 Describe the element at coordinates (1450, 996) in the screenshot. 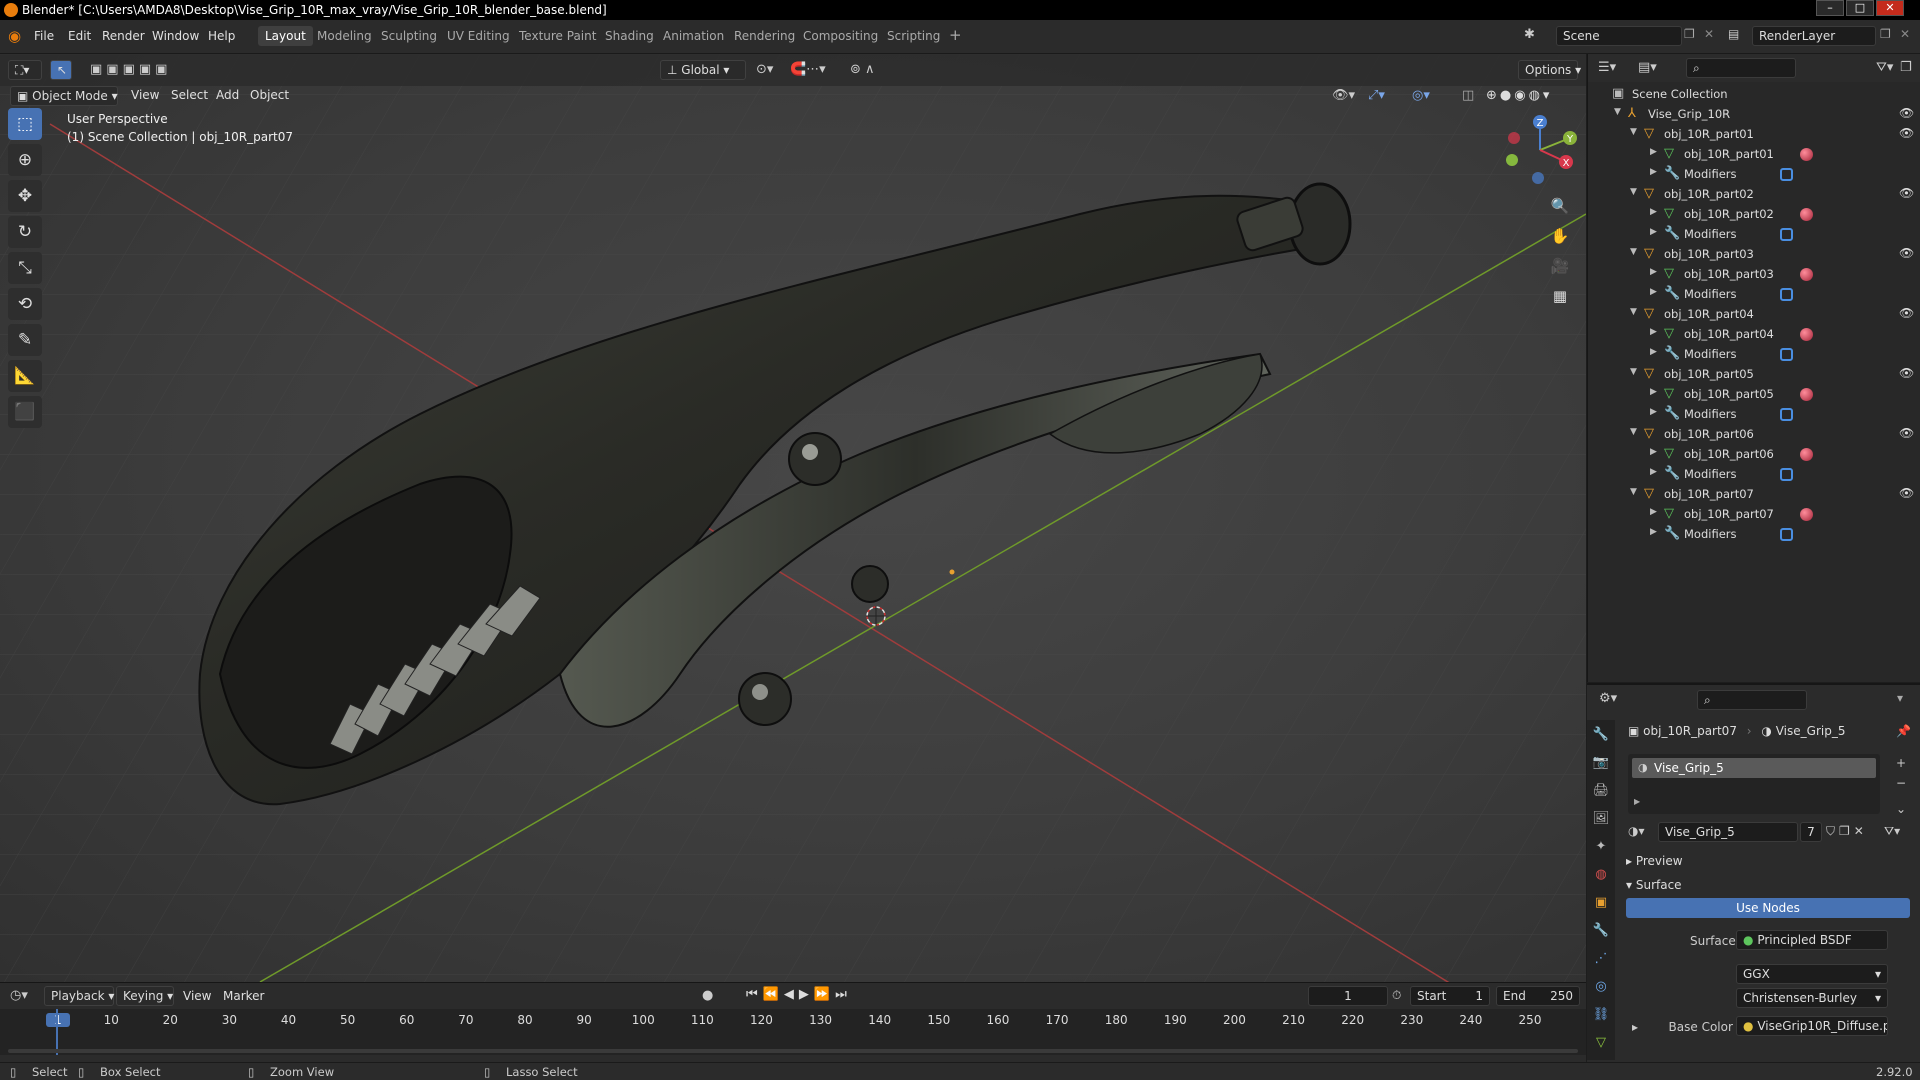

I see `start-frame-field: Start 1` at that location.